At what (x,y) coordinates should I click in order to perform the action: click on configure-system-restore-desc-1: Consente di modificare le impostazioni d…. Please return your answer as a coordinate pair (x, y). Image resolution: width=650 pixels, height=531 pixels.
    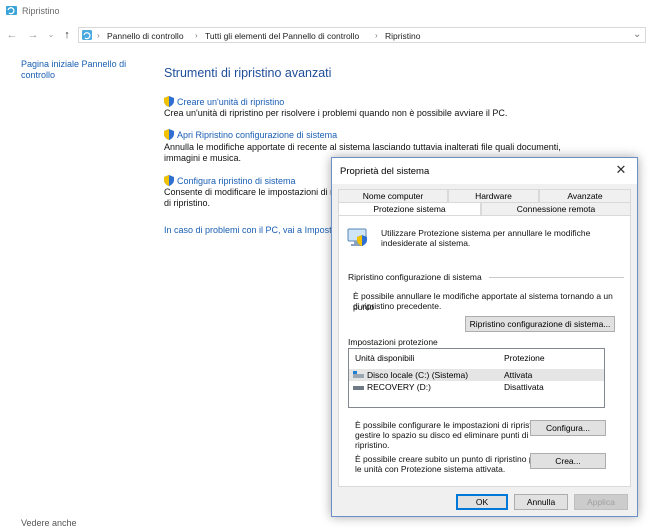
    Looking at the image, I should click on (250, 192).